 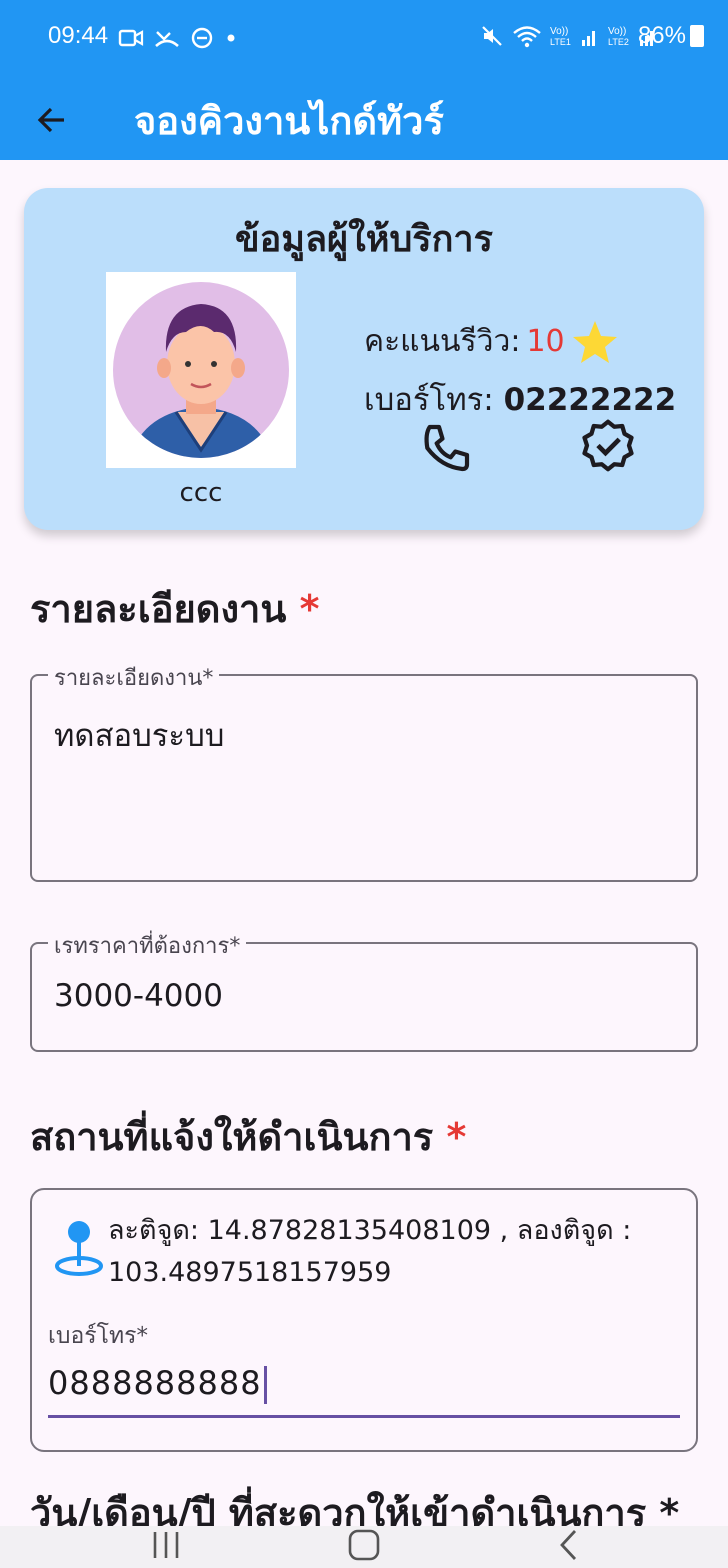 What do you see at coordinates (138, 996) in the screenshot?
I see `price-value: 3000-4000` at bounding box center [138, 996].